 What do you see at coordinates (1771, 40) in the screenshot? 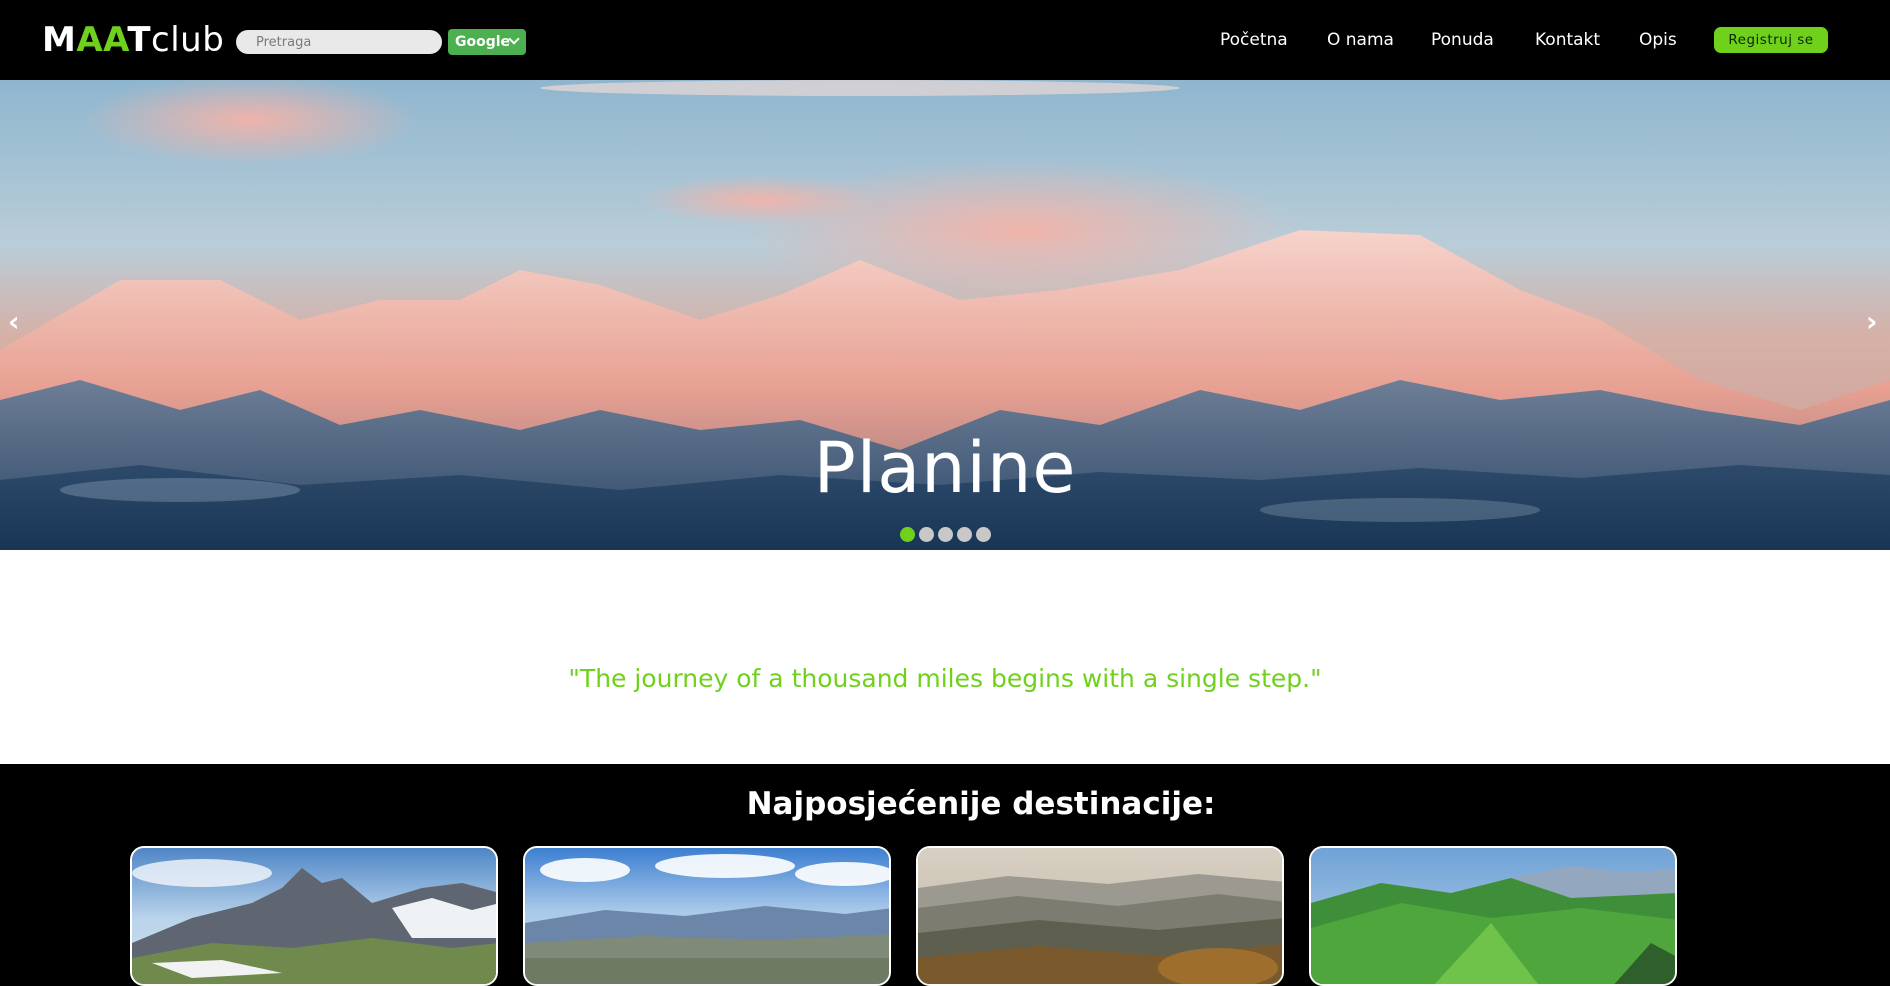
I see `register-button: Registruj se` at bounding box center [1771, 40].